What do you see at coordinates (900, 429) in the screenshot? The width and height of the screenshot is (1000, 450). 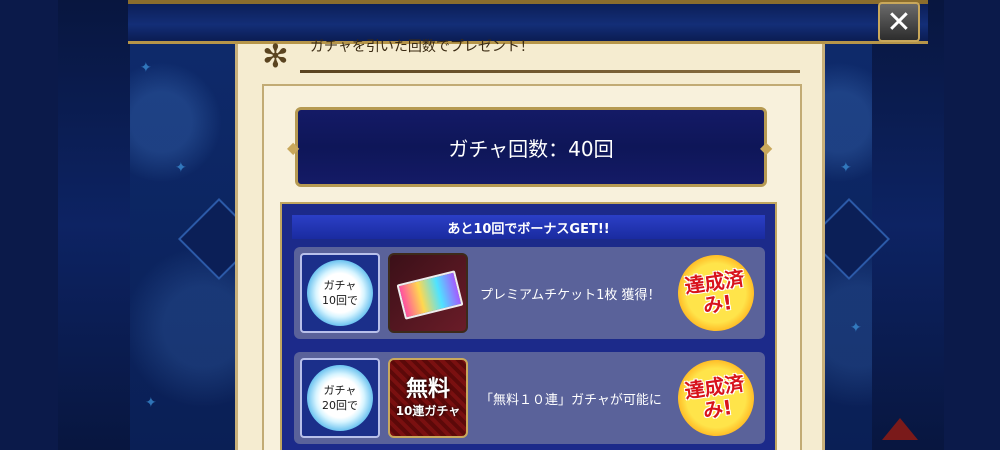 I see `scroll-up-arrow-icon` at bounding box center [900, 429].